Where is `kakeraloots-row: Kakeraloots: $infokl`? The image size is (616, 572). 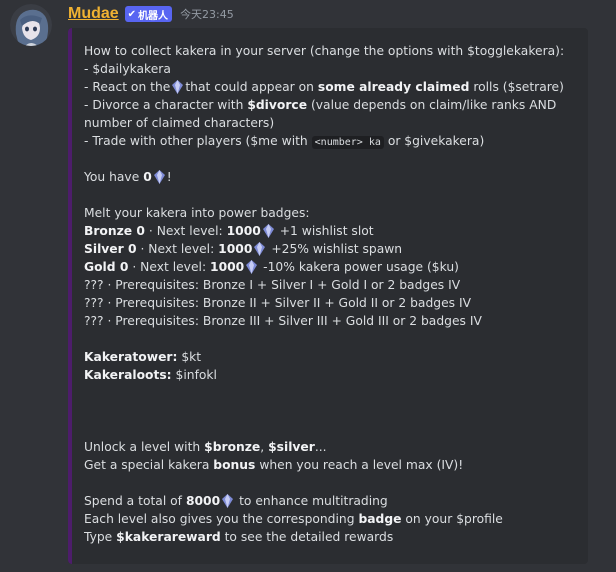
kakeraloots-row: Kakeraloots: $infokl is located at coordinates (333, 375).